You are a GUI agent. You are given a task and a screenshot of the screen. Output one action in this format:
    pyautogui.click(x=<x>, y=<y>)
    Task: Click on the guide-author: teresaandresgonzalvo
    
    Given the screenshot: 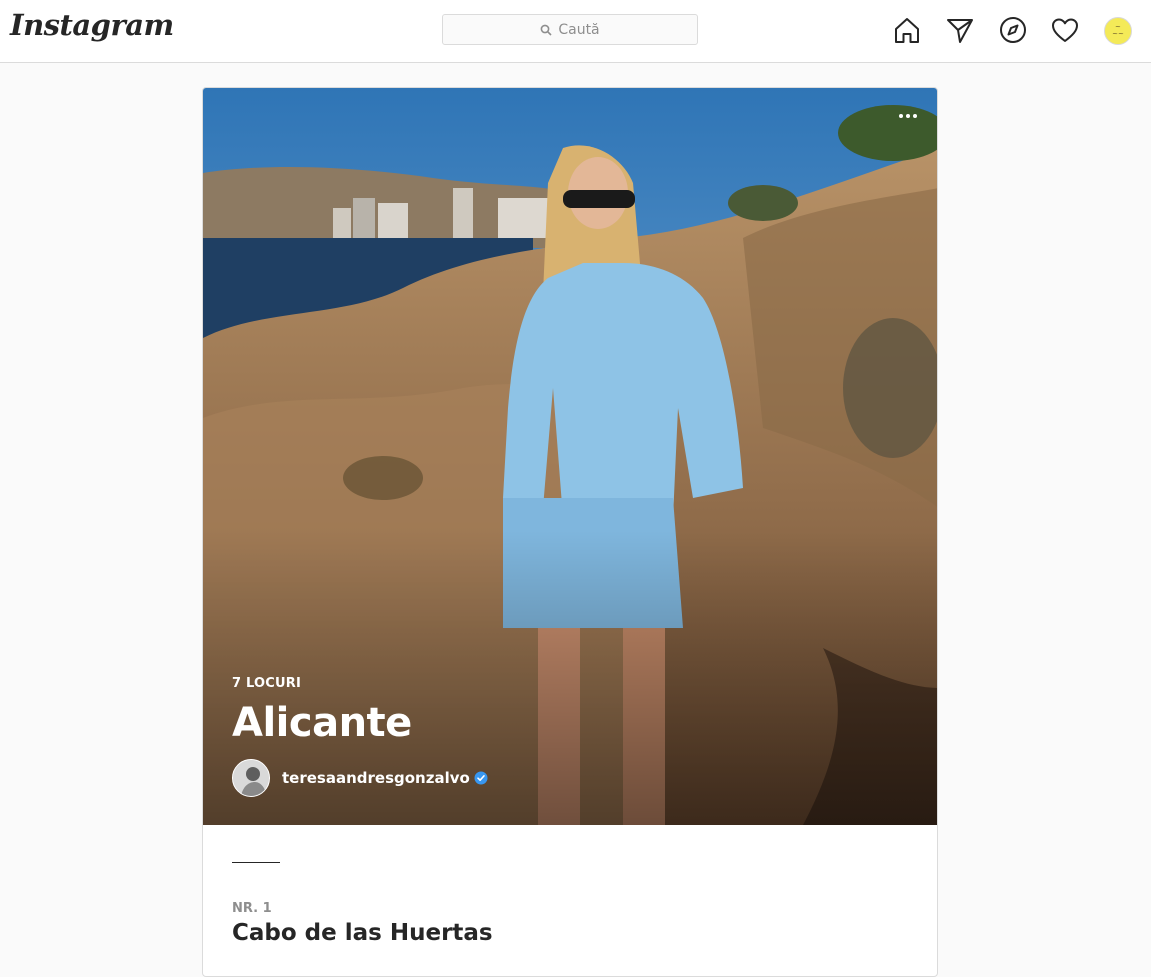 What is the action you would take?
    pyautogui.click(x=360, y=778)
    